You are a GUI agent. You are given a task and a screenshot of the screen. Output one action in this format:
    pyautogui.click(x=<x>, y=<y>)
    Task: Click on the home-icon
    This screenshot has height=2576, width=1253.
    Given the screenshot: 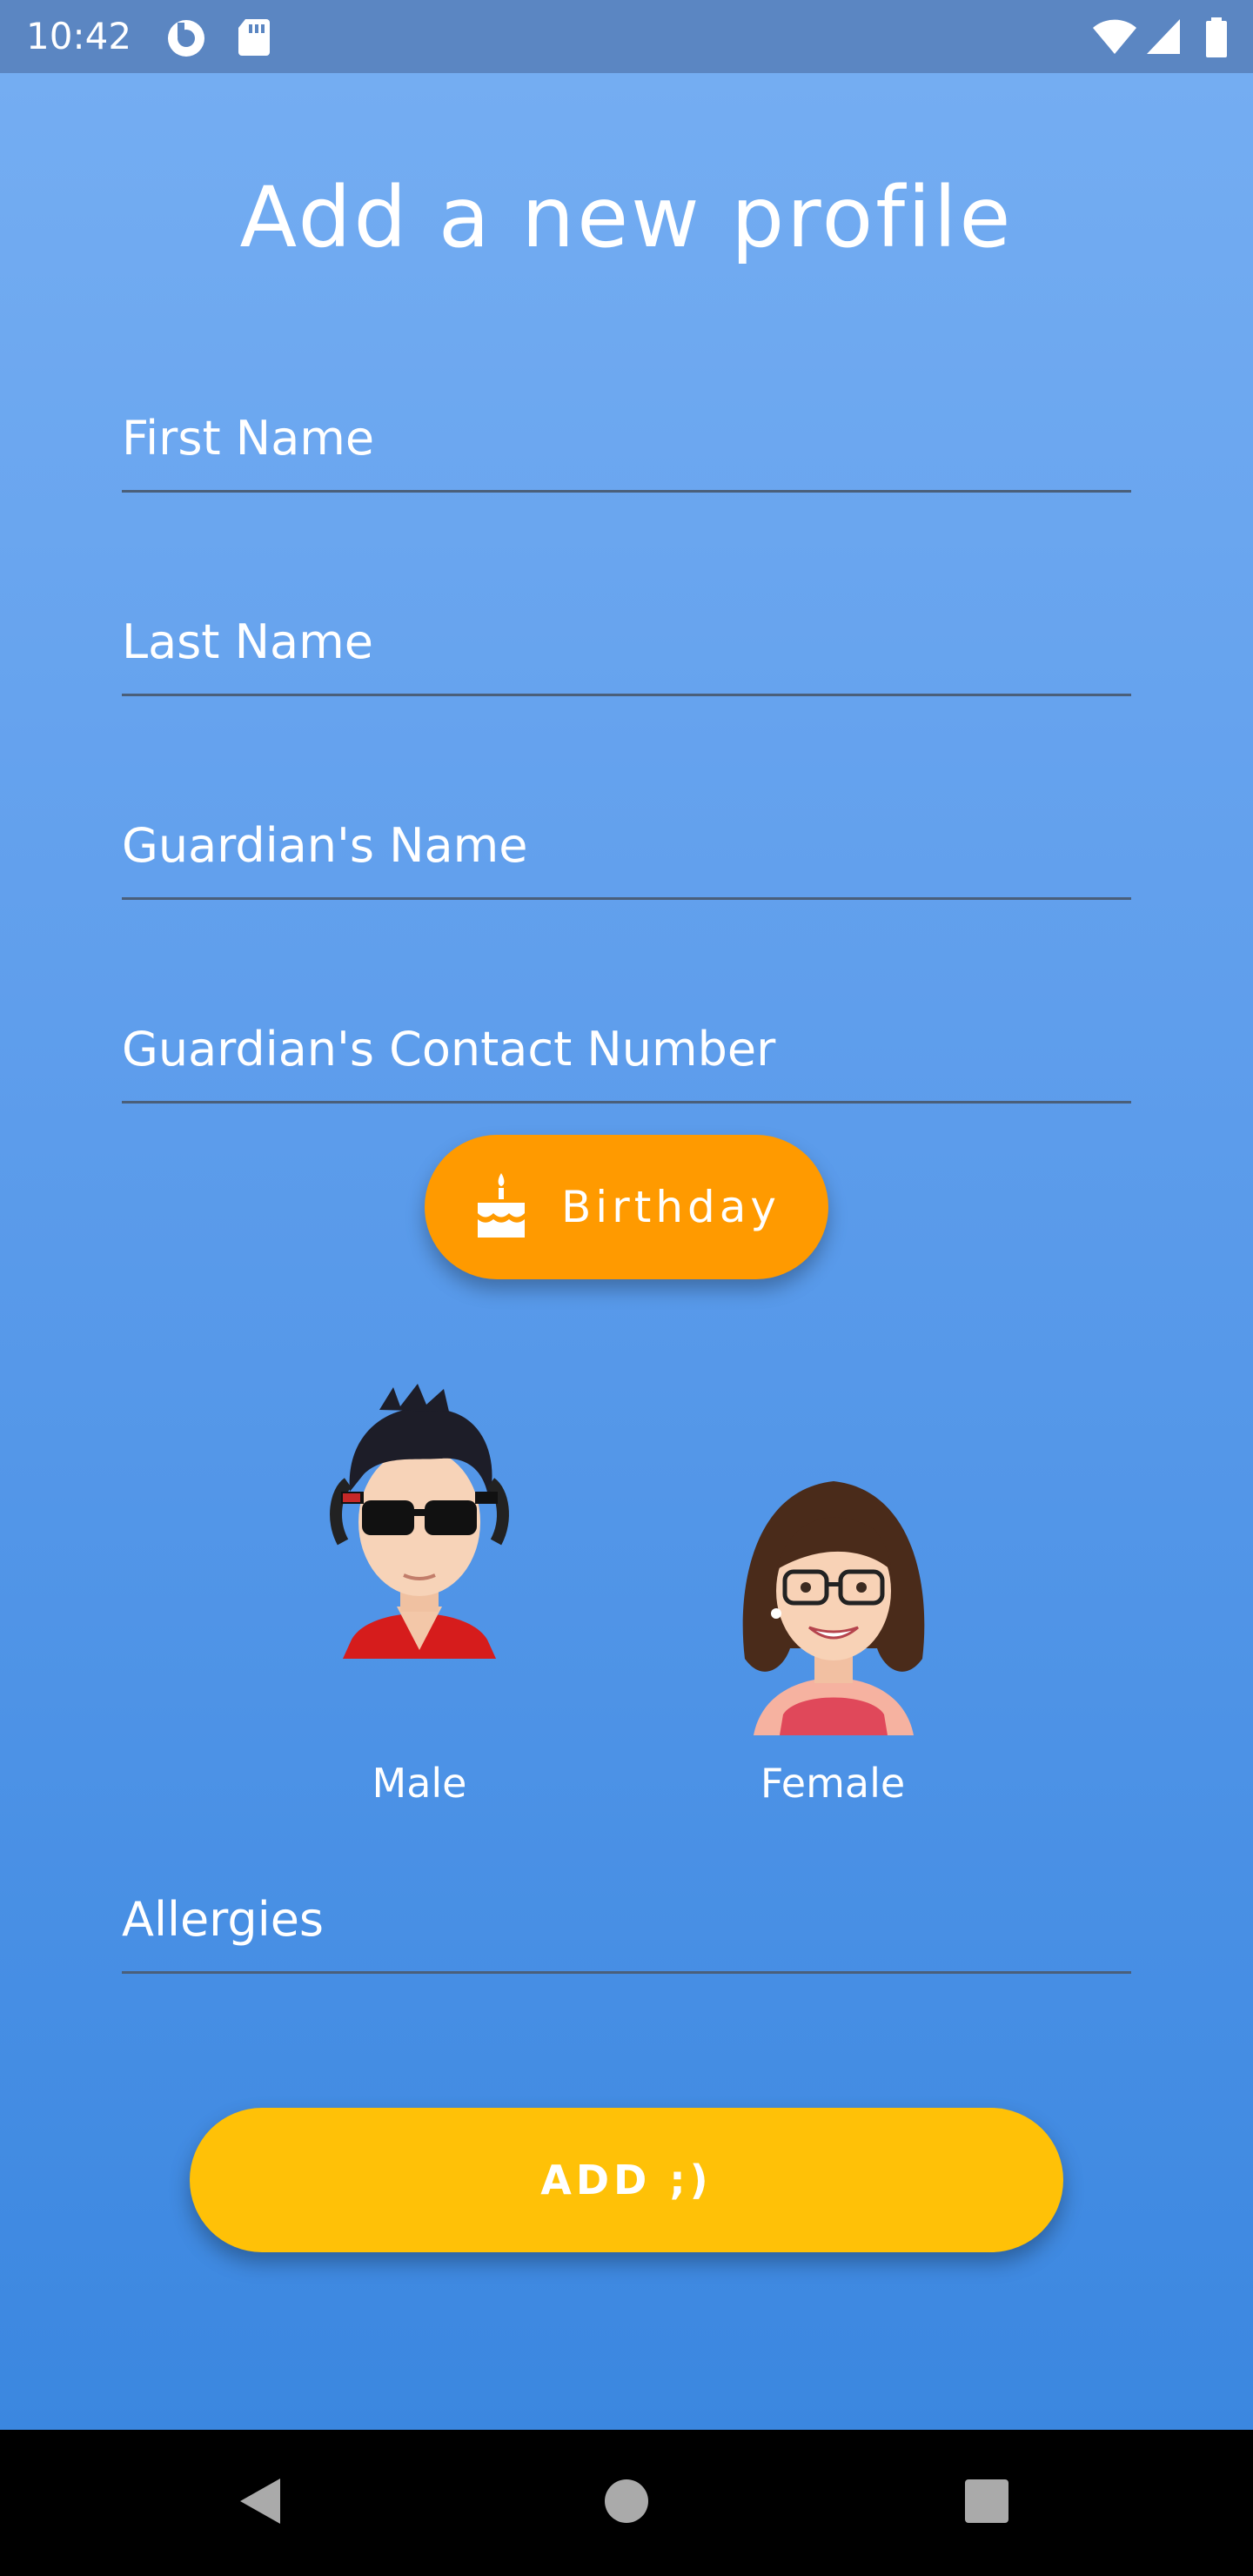 What is the action you would take?
    pyautogui.click(x=626, y=2503)
    